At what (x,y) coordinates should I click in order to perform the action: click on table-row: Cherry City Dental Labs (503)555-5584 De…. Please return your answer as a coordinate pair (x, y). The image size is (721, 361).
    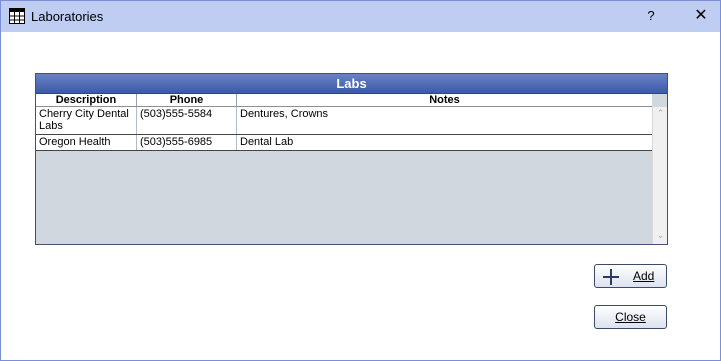
    Looking at the image, I should click on (344, 121).